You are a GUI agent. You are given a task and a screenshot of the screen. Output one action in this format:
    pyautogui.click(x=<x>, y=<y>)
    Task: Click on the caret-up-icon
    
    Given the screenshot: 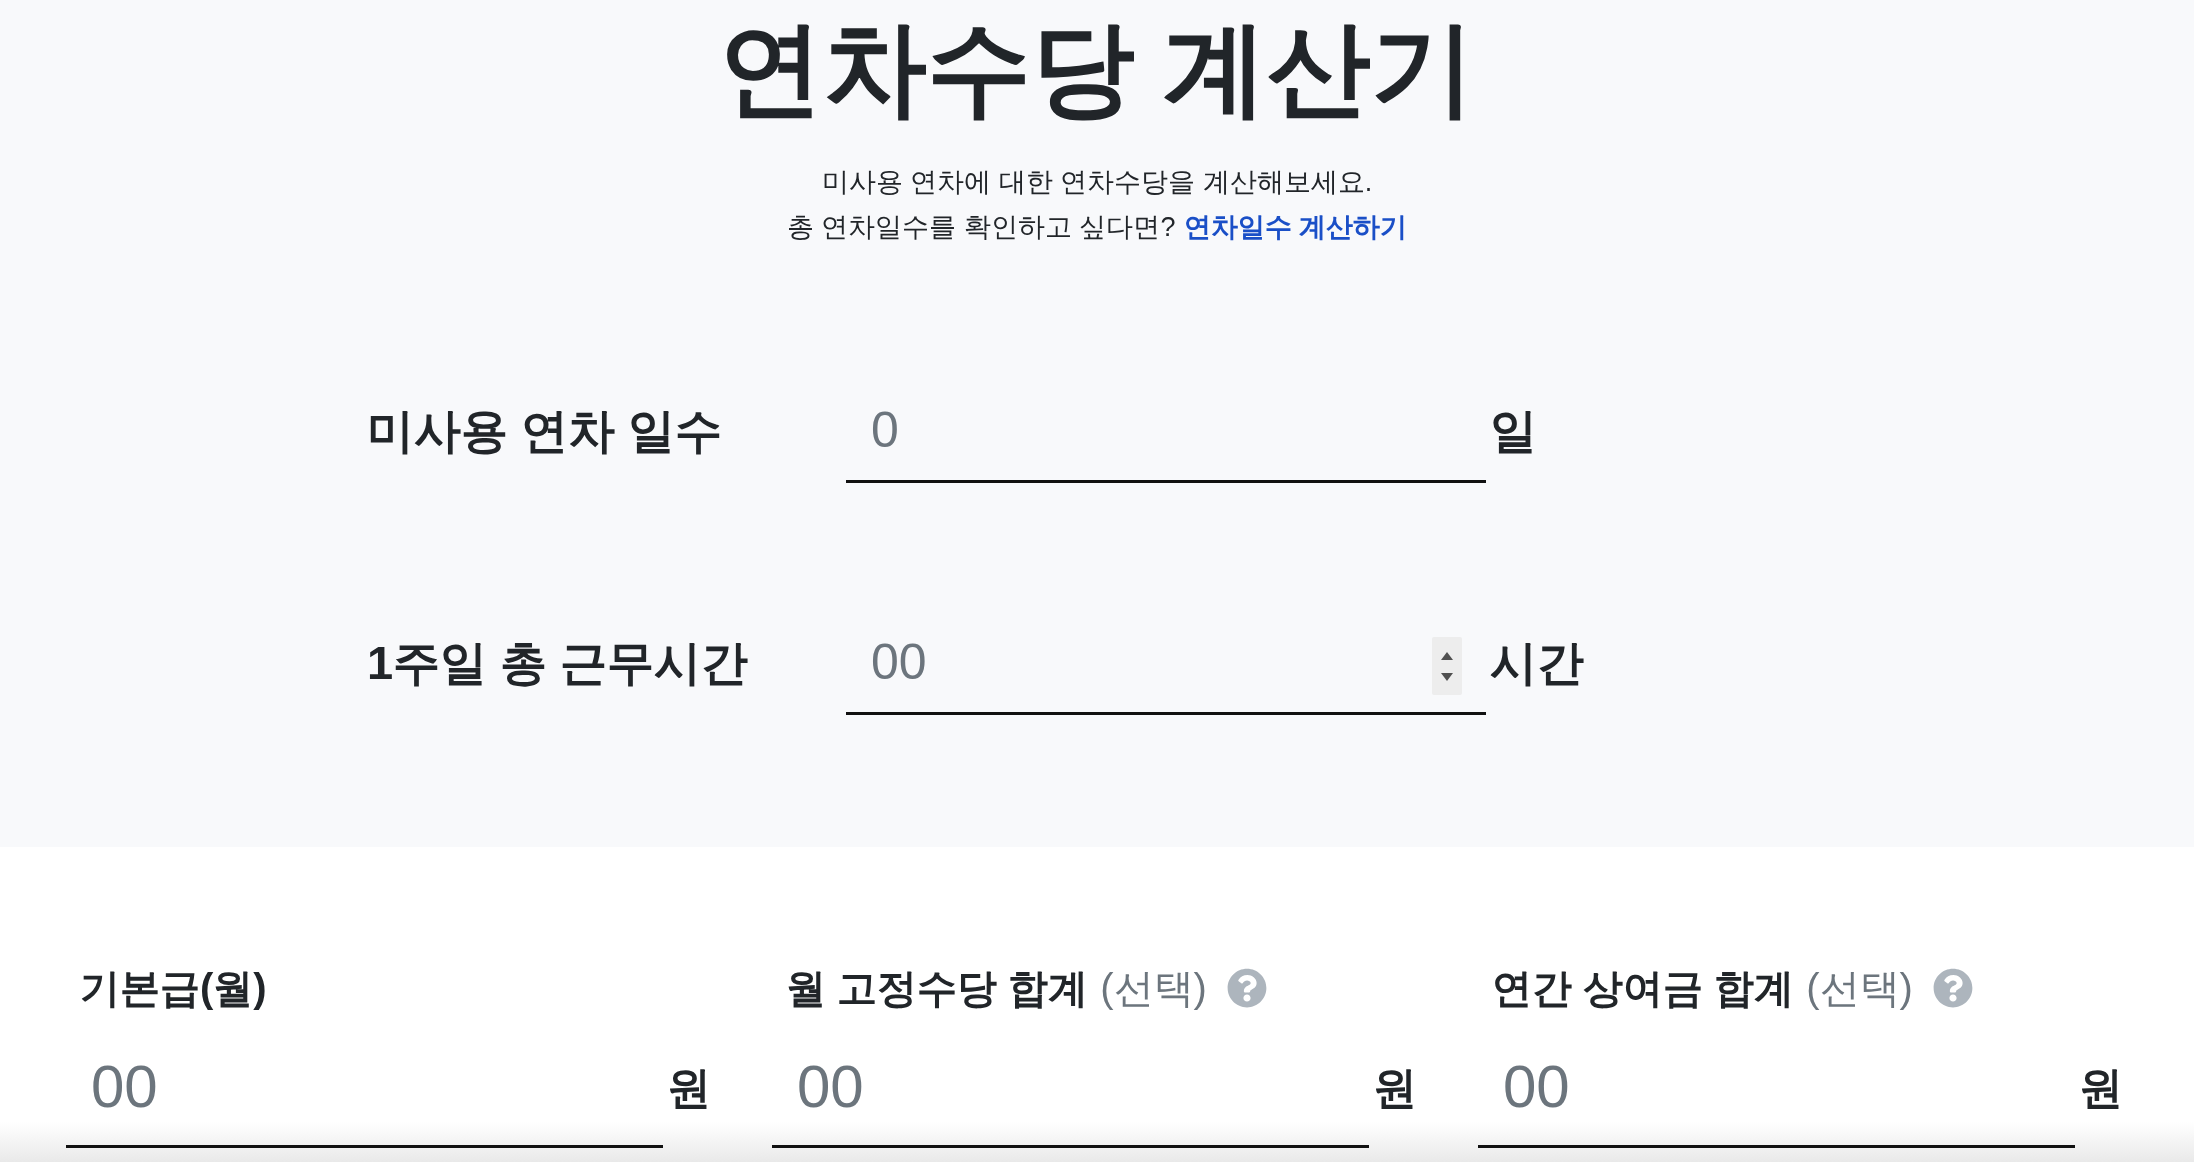 What is the action you would take?
    pyautogui.click(x=1447, y=655)
    